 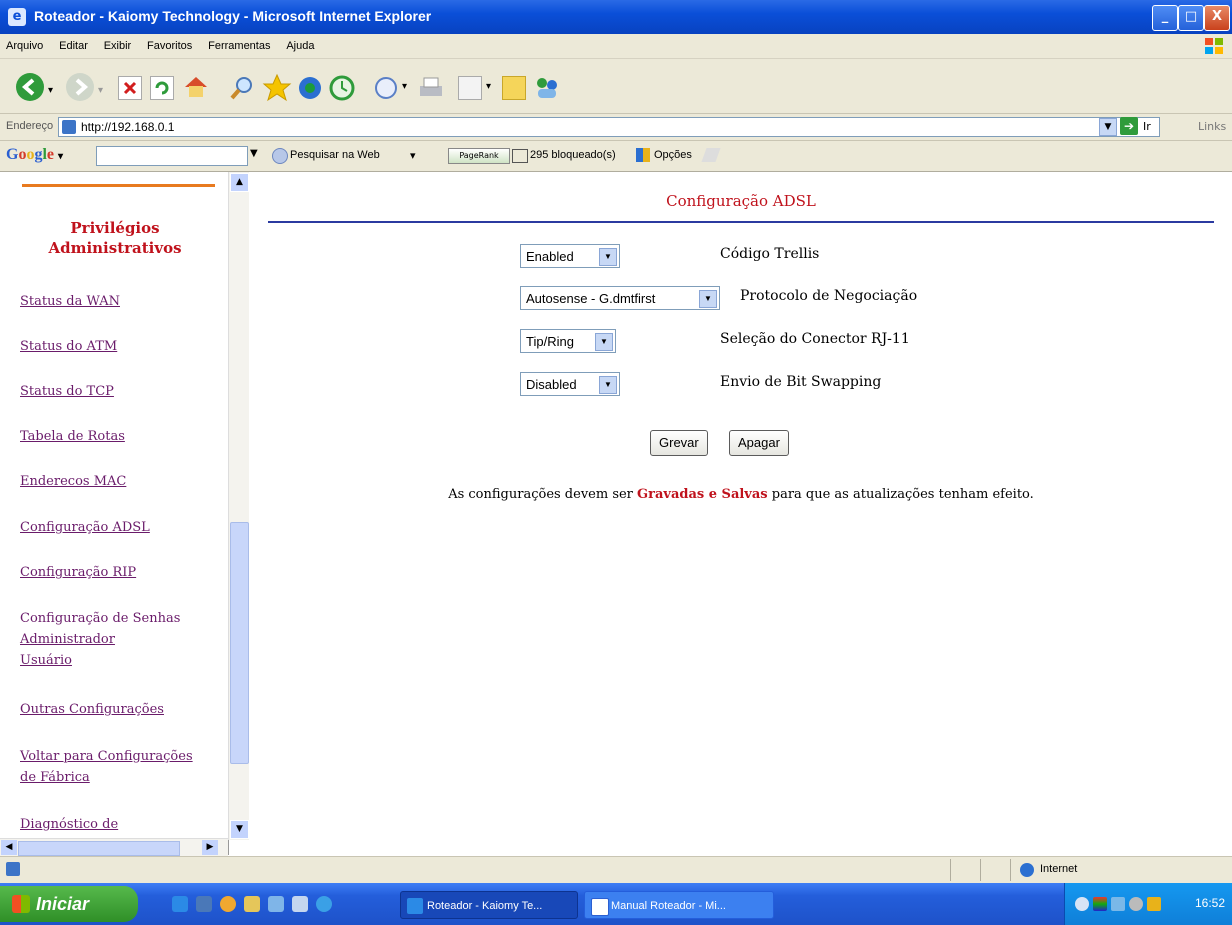 I want to click on sidebar-item-route-table: Tabela de Rotas, so click(x=72, y=437).